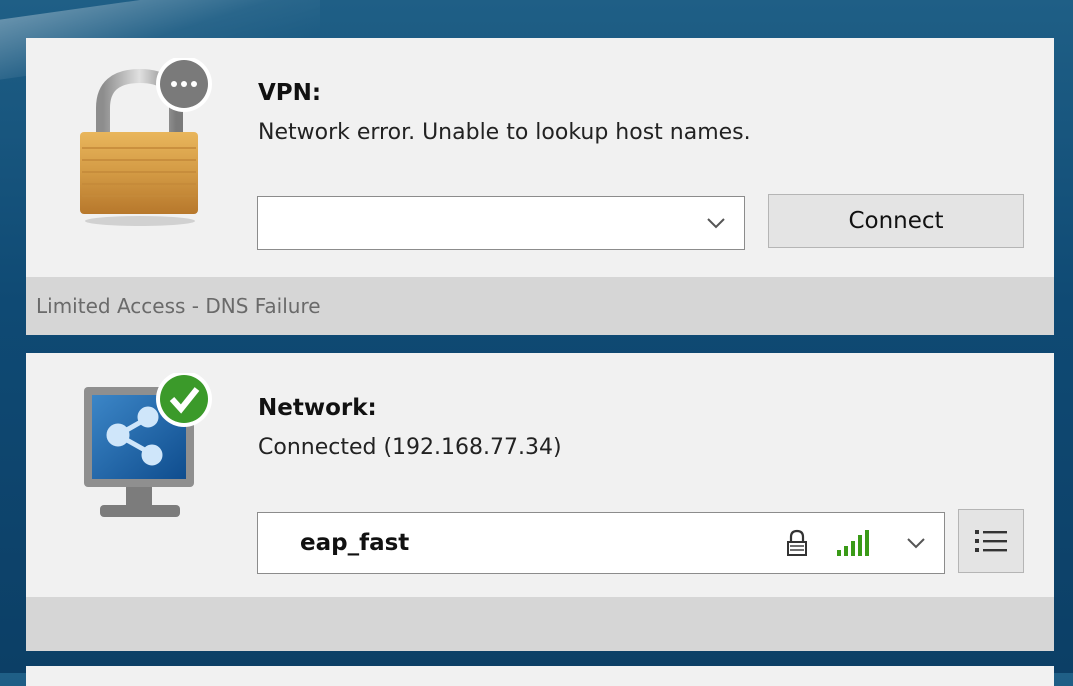  What do you see at coordinates (355, 543) in the screenshot?
I see `selected-network-name: eap_fast` at bounding box center [355, 543].